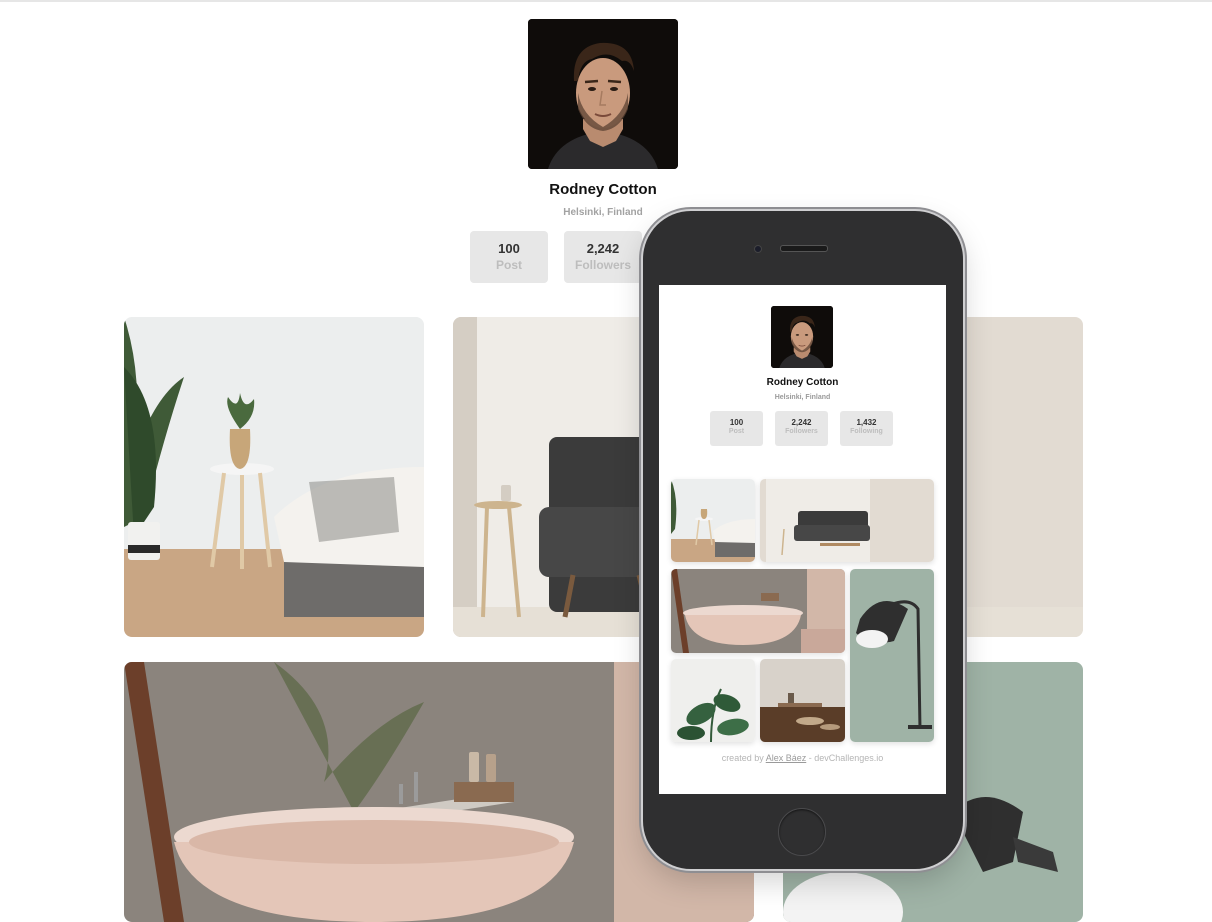 This screenshot has width=1212, height=922. Describe the element at coordinates (509, 248) in the screenshot. I see `stat-posts-value: 100` at that location.